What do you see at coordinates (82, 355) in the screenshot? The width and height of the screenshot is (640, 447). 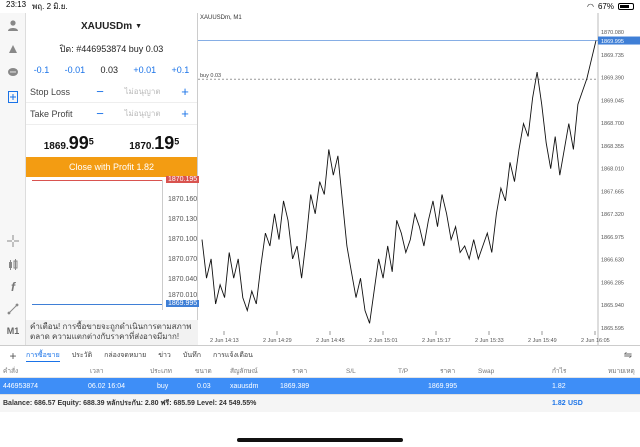 I see `tab-history: ประวัติ` at bounding box center [82, 355].